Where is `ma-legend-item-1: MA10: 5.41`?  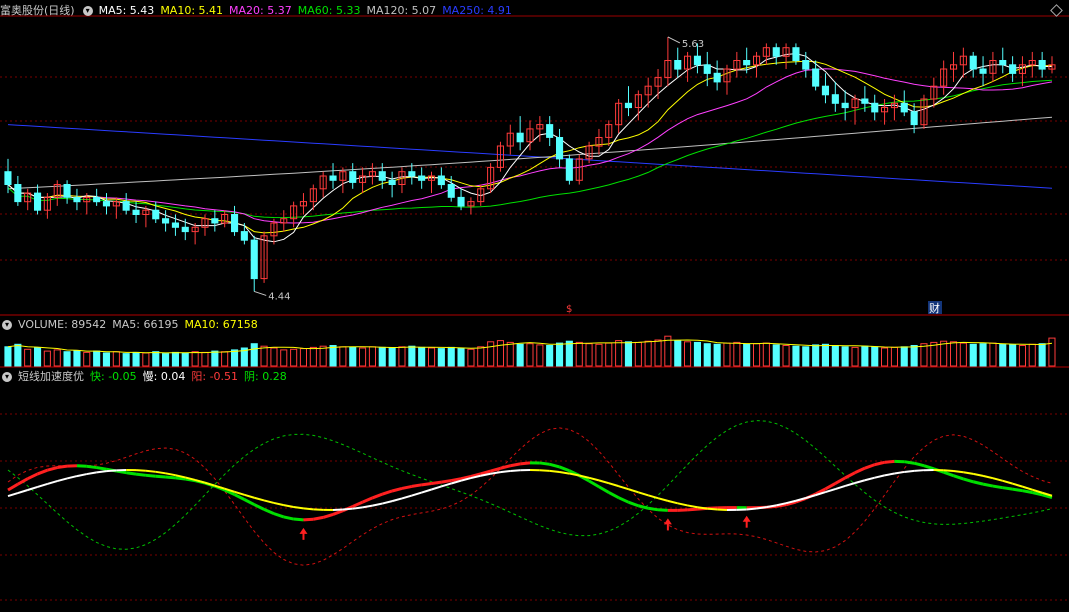
ma-legend-item-1: MA10: 5.41 is located at coordinates (192, 10).